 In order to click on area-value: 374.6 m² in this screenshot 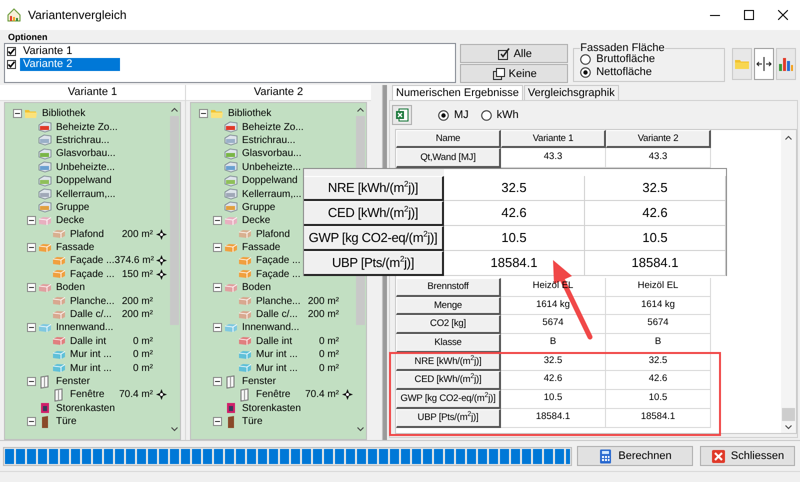, I will do `click(134, 260)`.